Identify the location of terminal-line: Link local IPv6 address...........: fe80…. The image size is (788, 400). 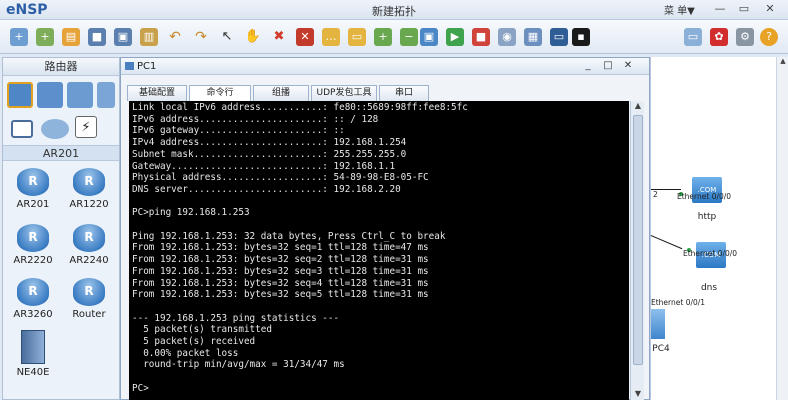
(300, 107).